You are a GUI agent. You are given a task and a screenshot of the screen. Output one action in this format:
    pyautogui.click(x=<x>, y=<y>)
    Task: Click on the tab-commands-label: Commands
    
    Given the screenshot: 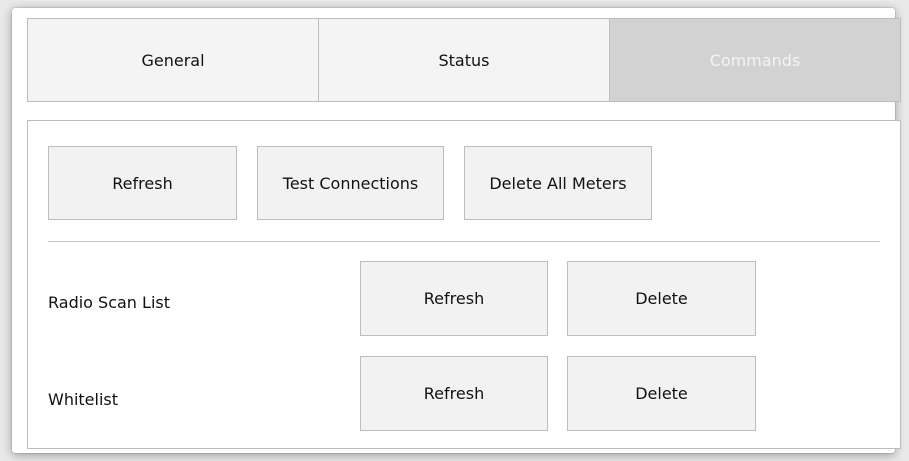 What is the action you would take?
    pyautogui.click(x=755, y=60)
    